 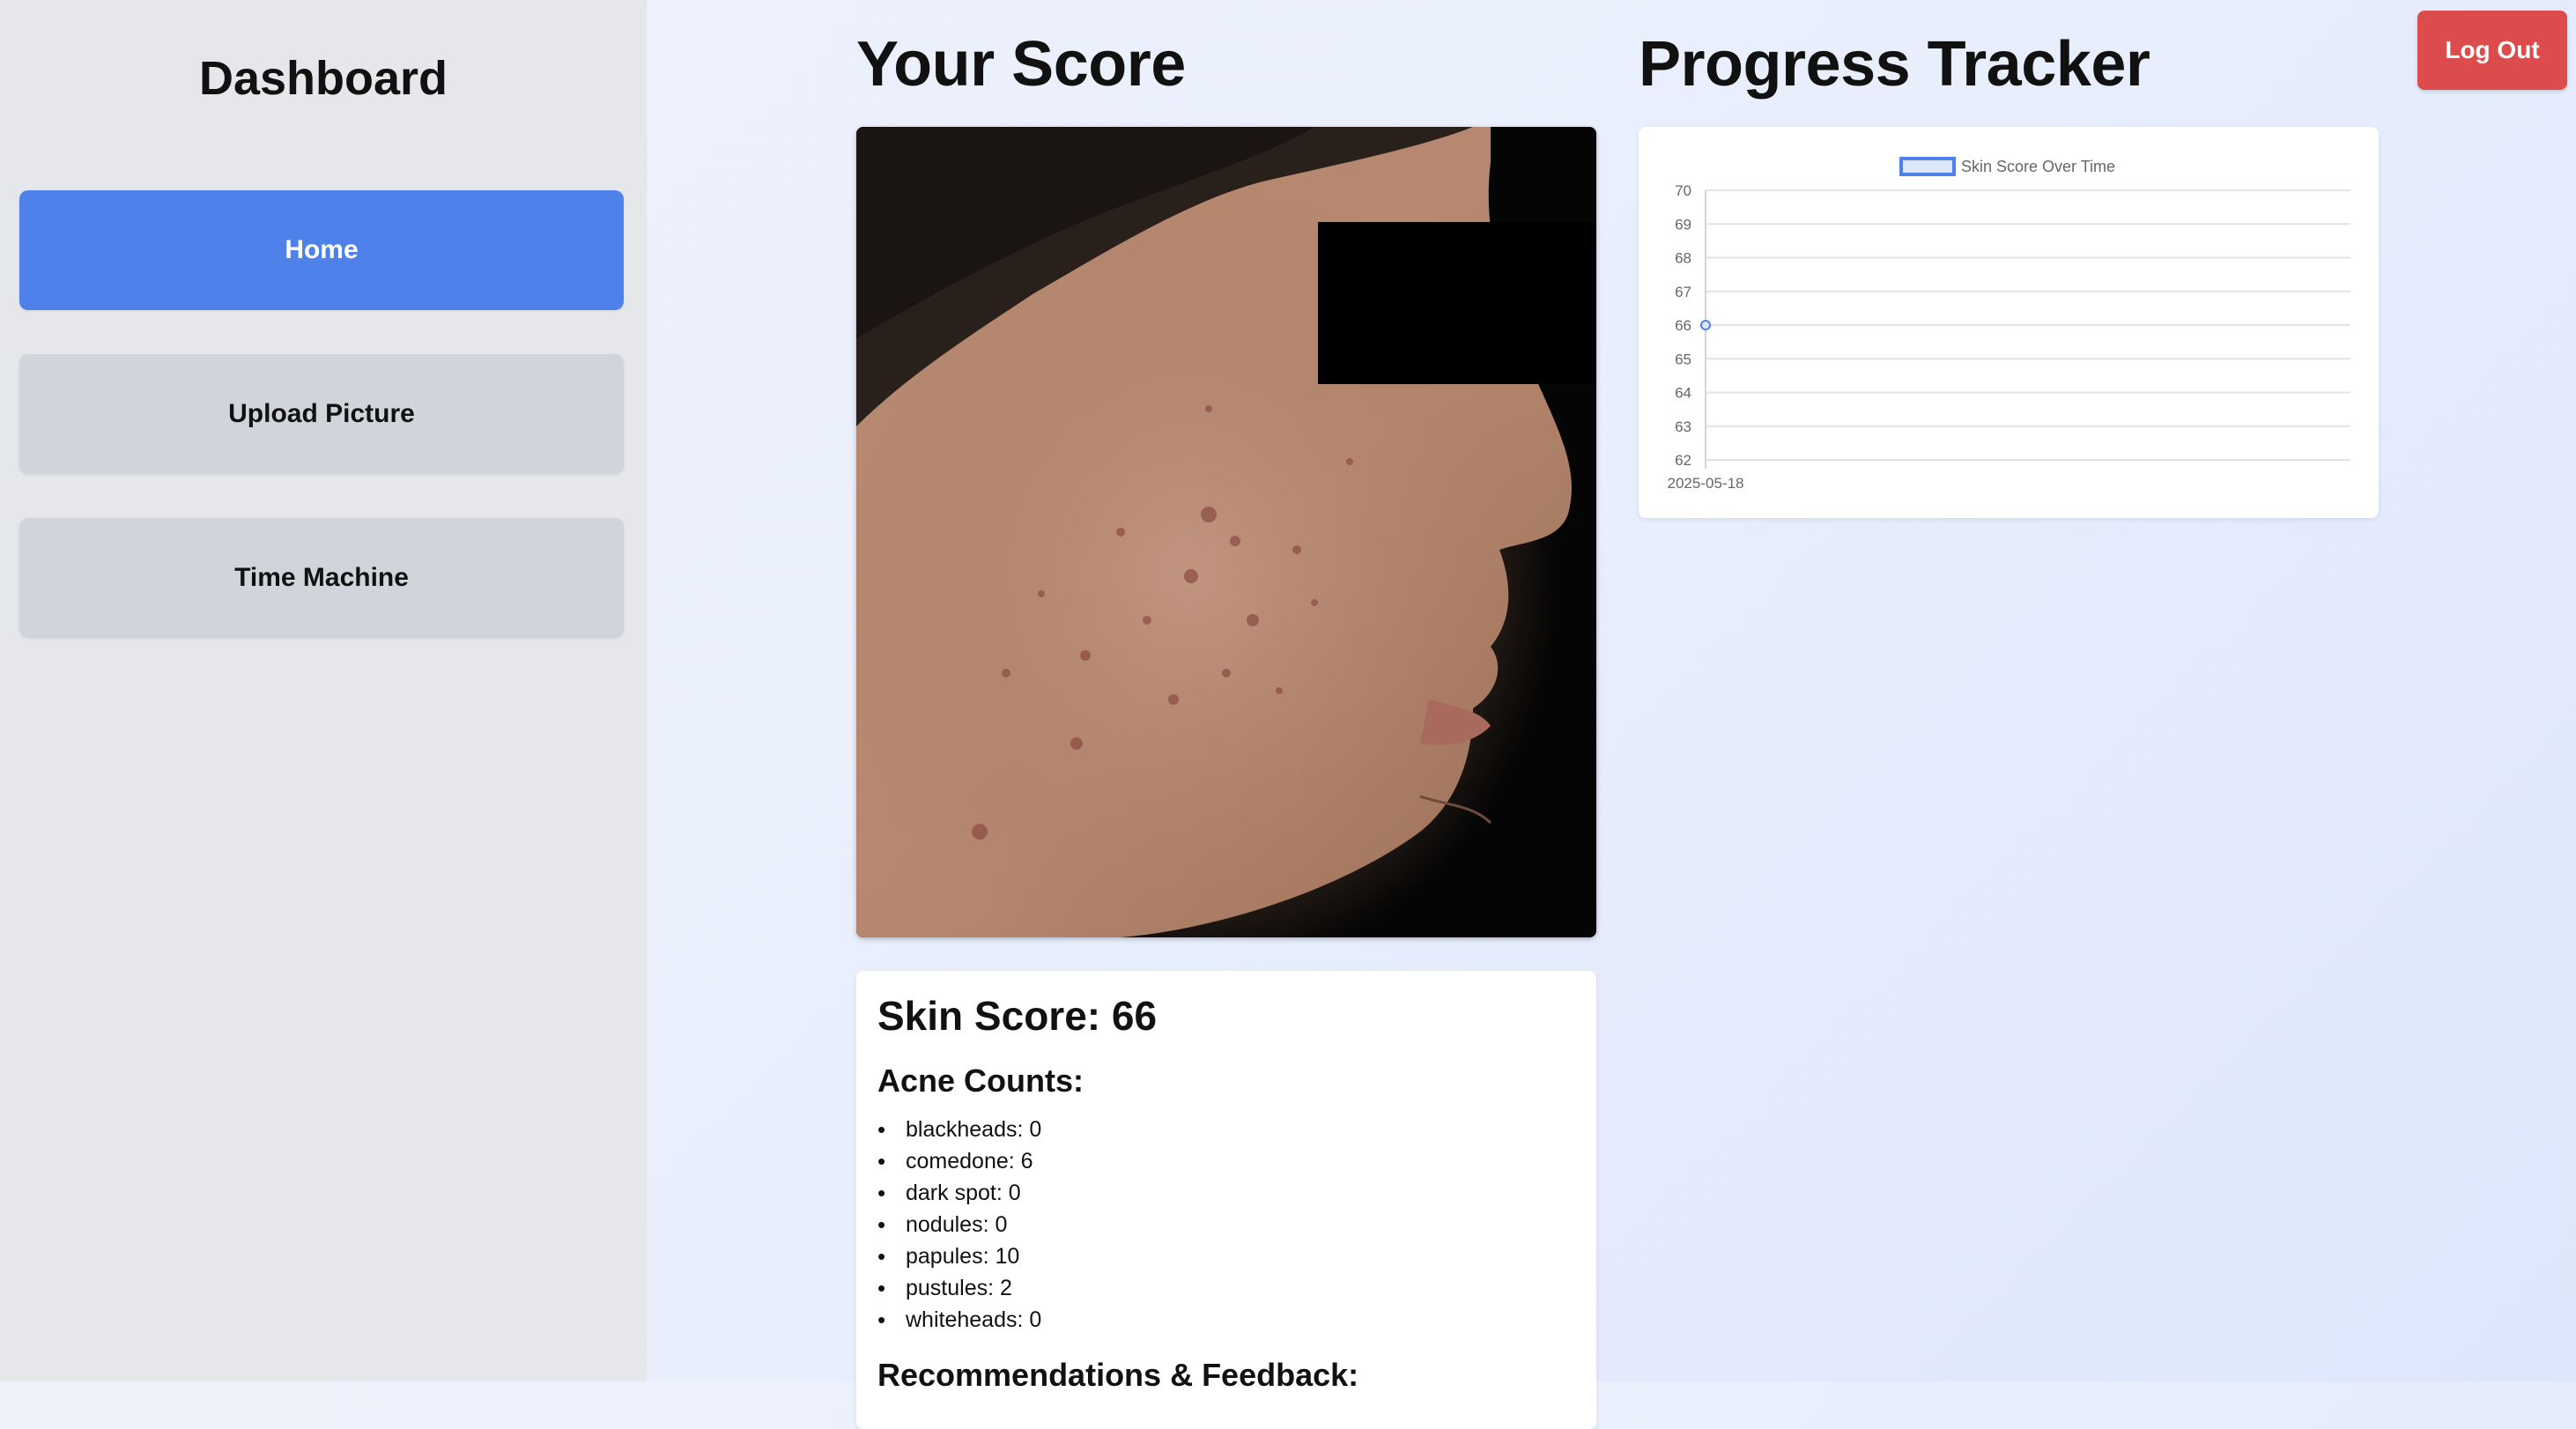 I want to click on recommendations-title: Recommendations & Feedback:, so click(x=1118, y=1375).